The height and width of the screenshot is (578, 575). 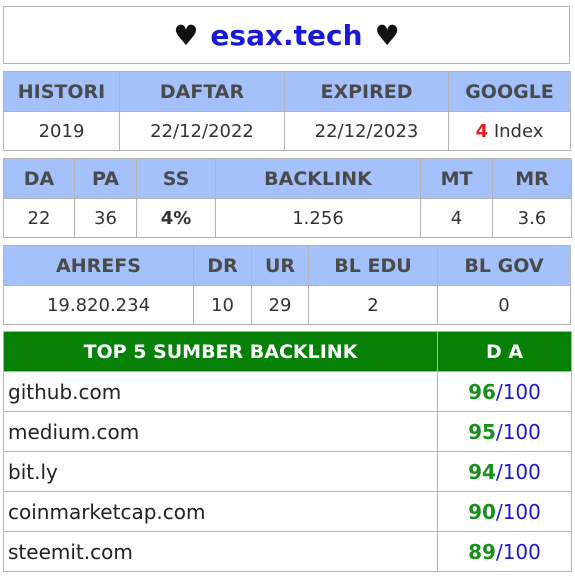 I want to click on google-index-label: Index, so click(x=518, y=131).